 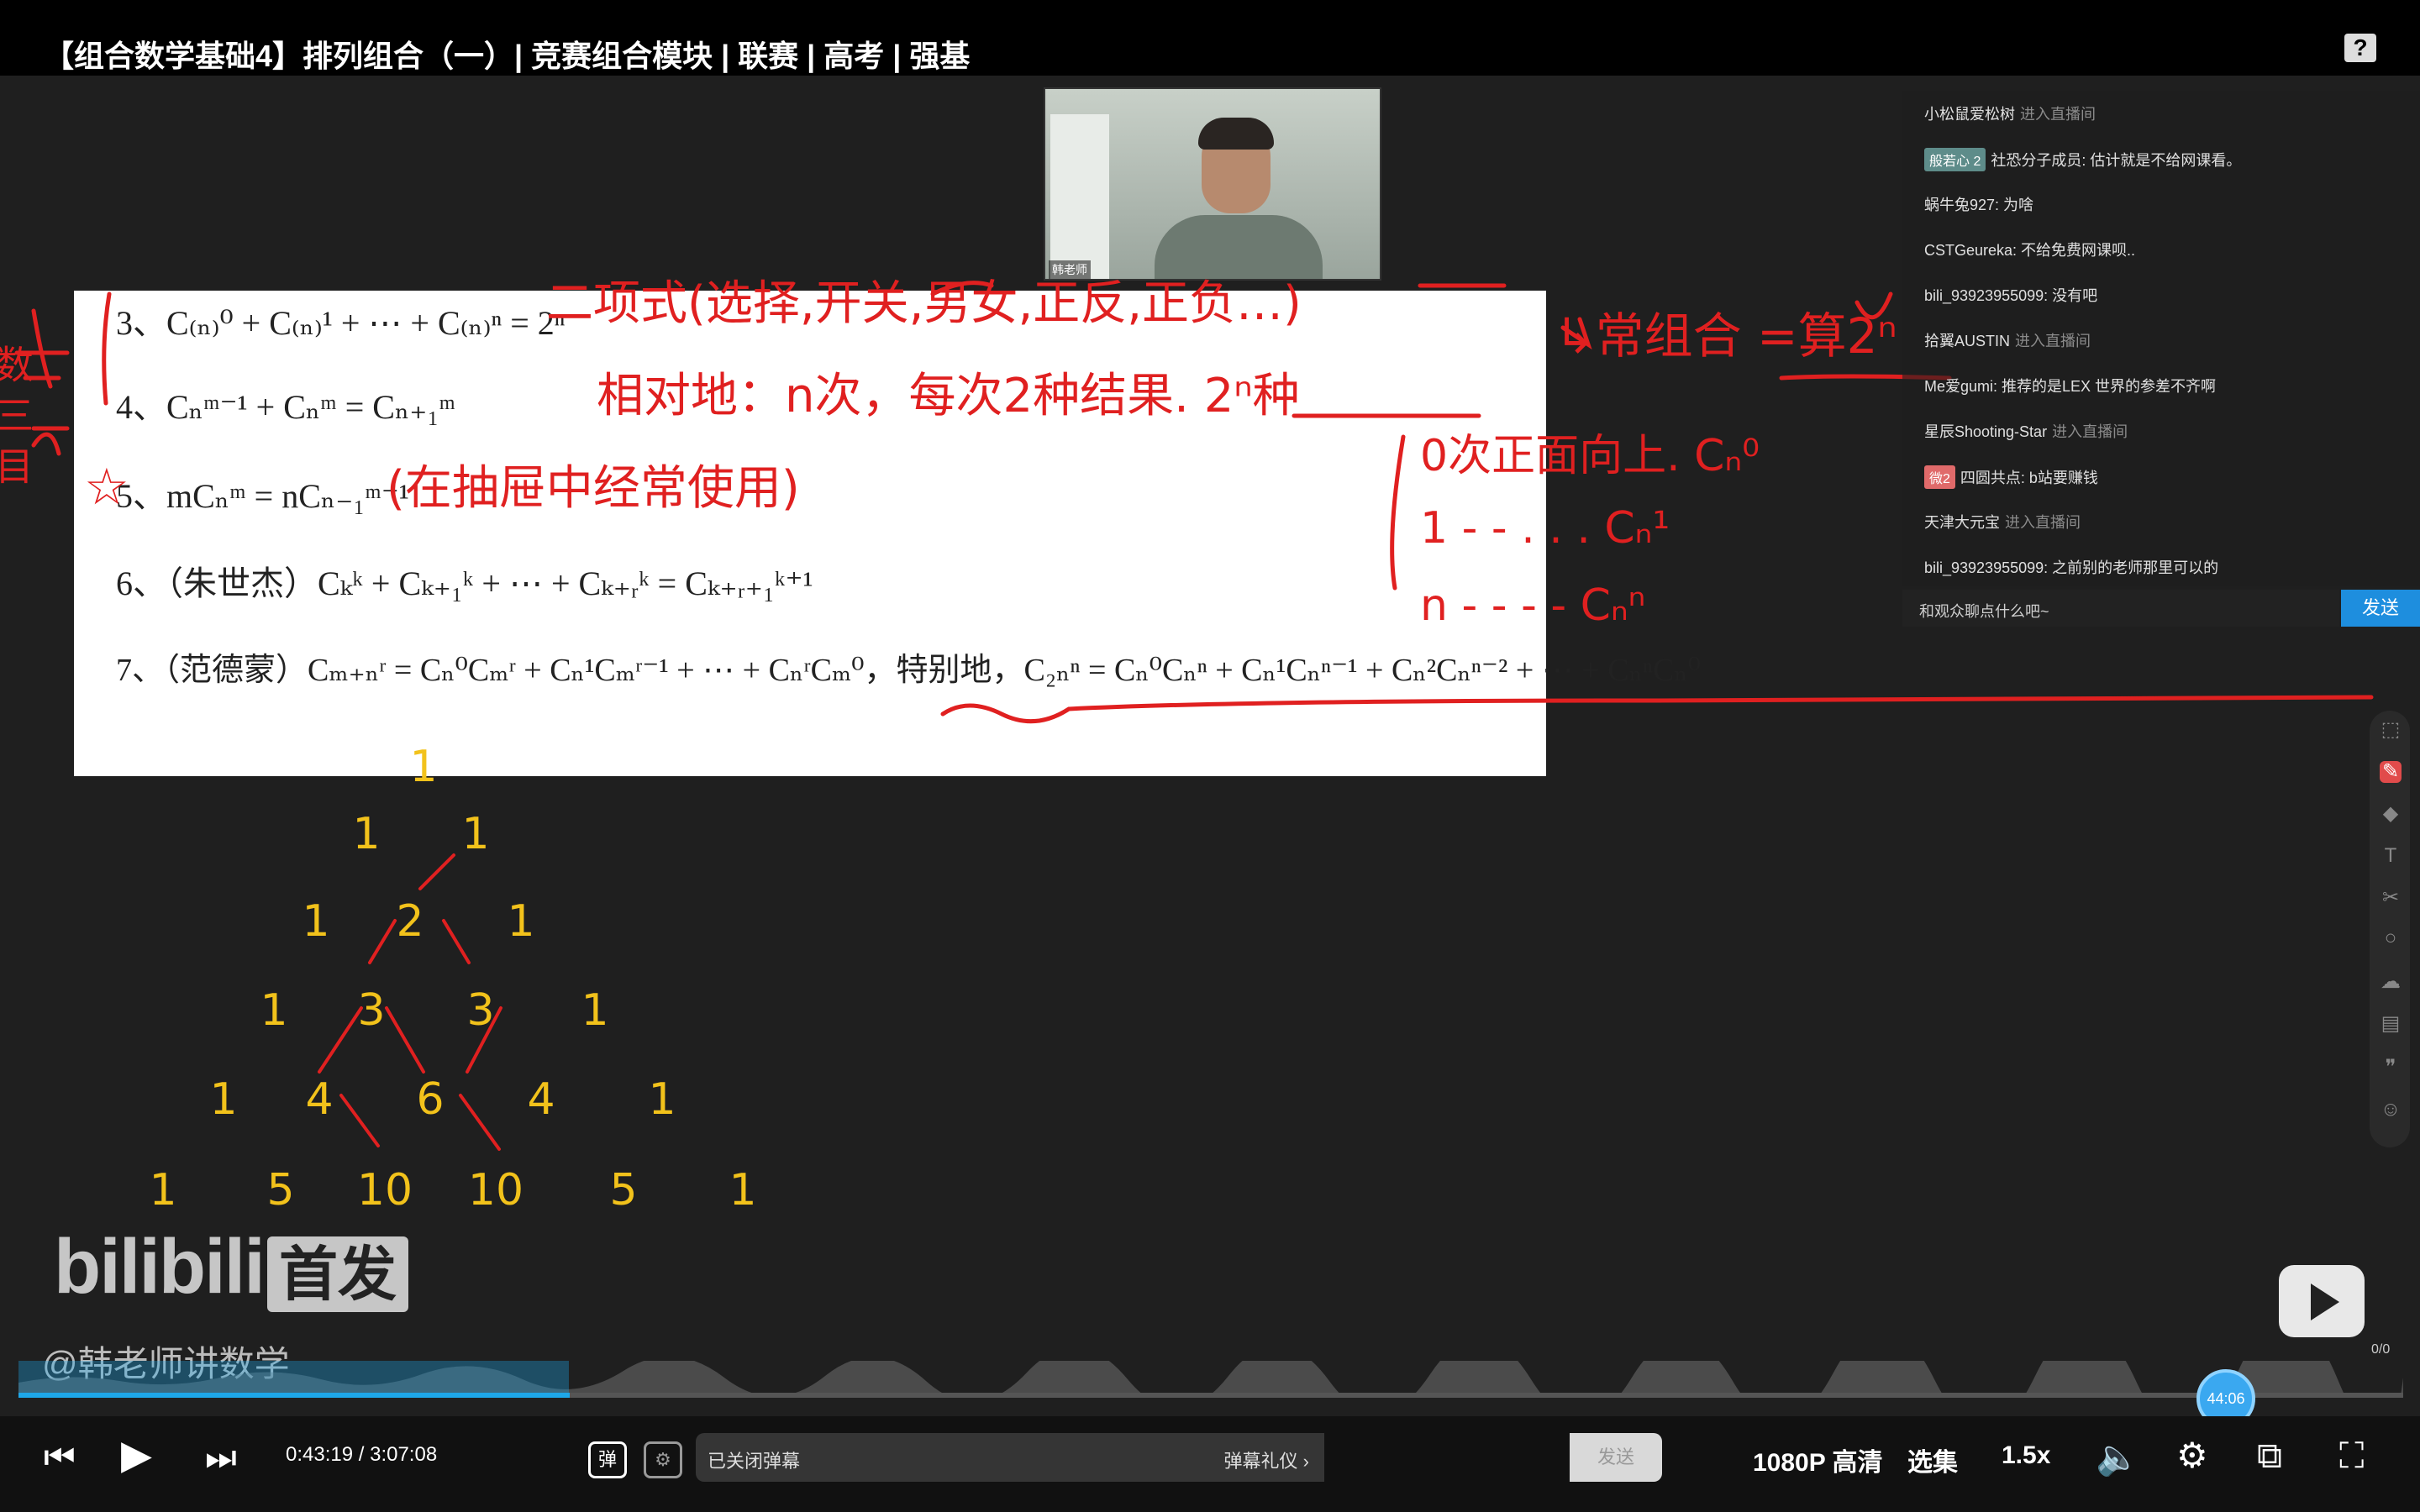 What do you see at coordinates (1010, 1457) in the screenshot?
I see `danmu-input: 已关闭弹幕 弹幕礼仪 ›` at bounding box center [1010, 1457].